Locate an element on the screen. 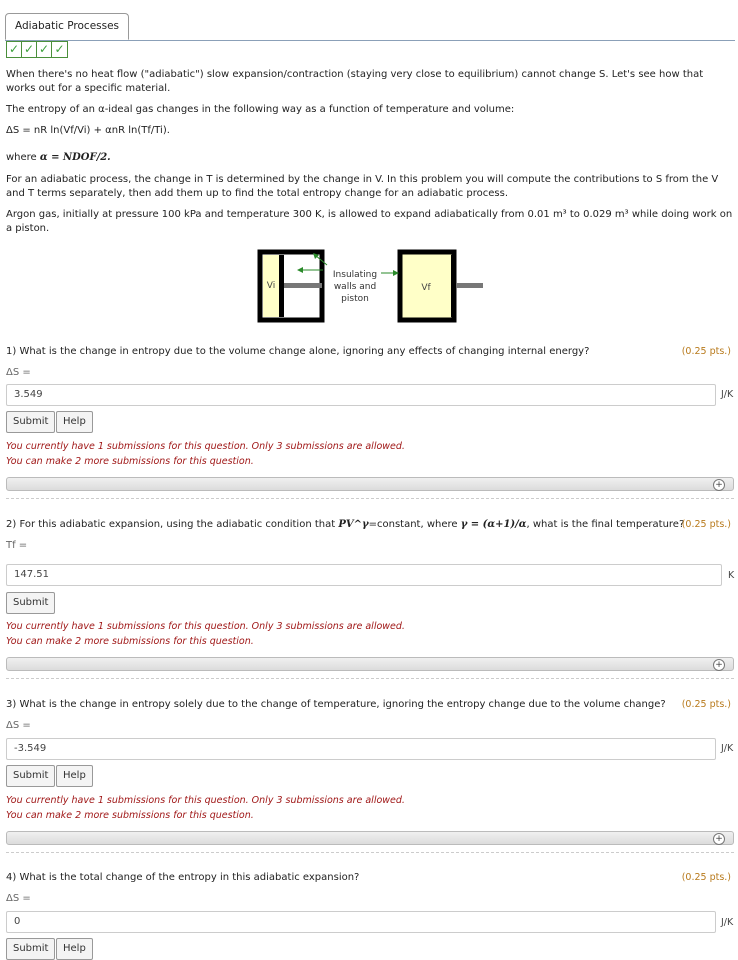  vf-label: Vf is located at coordinates (426, 288).